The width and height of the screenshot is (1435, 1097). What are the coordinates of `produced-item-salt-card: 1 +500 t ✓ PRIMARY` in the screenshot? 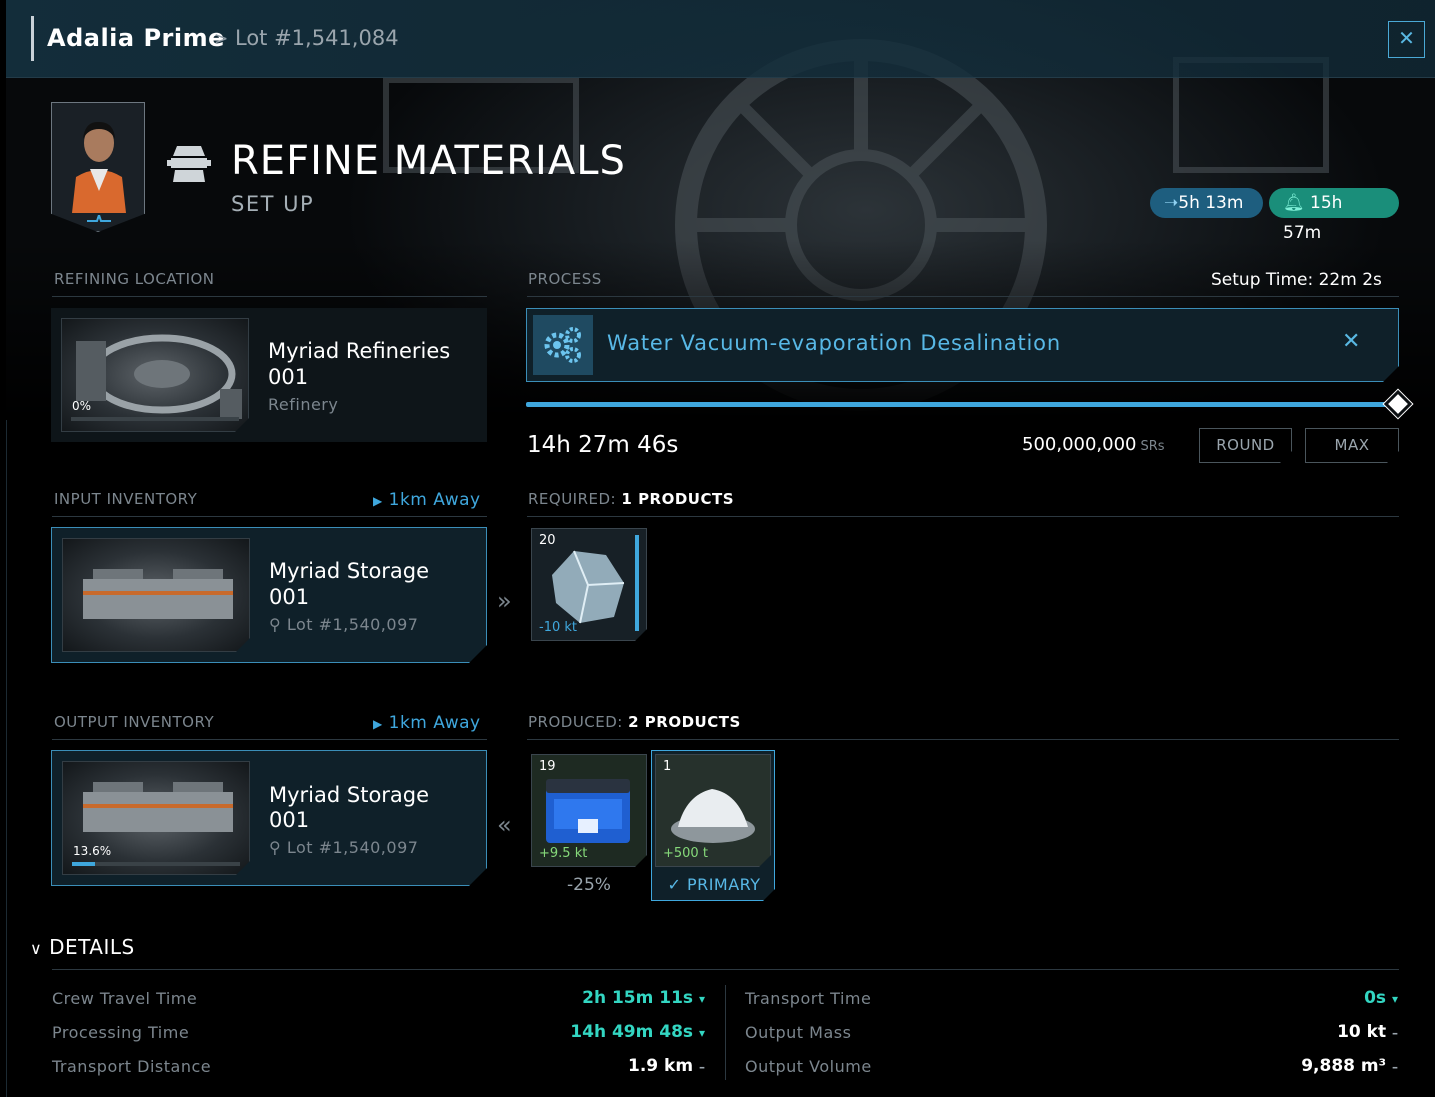 It's located at (713, 825).